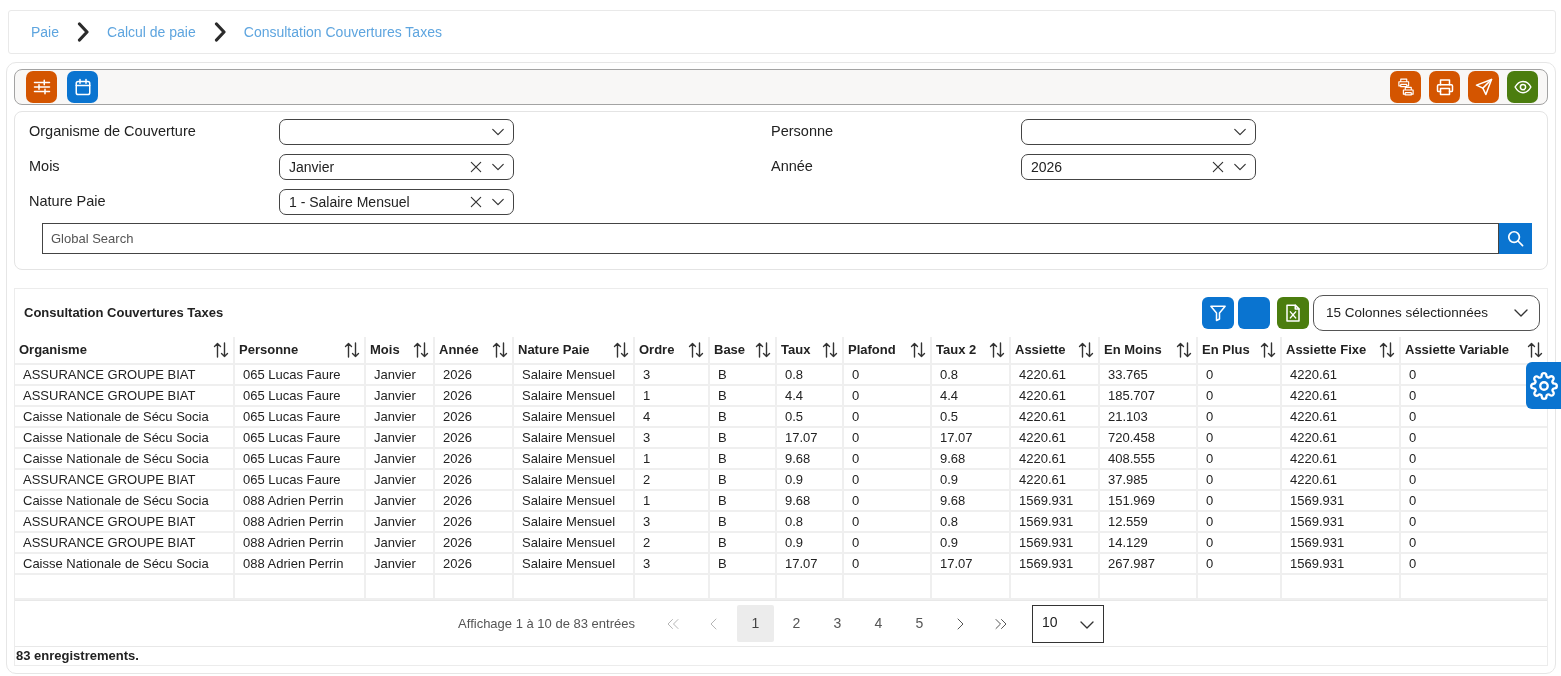 This screenshot has width=1561, height=676. What do you see at coordinates (730, 350) in the screenshot?
I see `column-header: Base` at bounding box center [730, 350].